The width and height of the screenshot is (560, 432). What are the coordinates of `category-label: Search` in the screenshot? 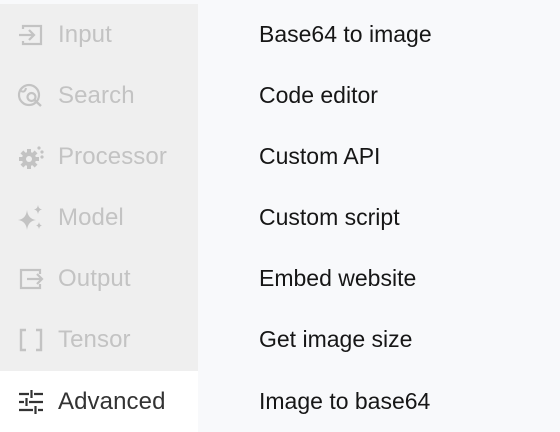 It's located at (96, 95).